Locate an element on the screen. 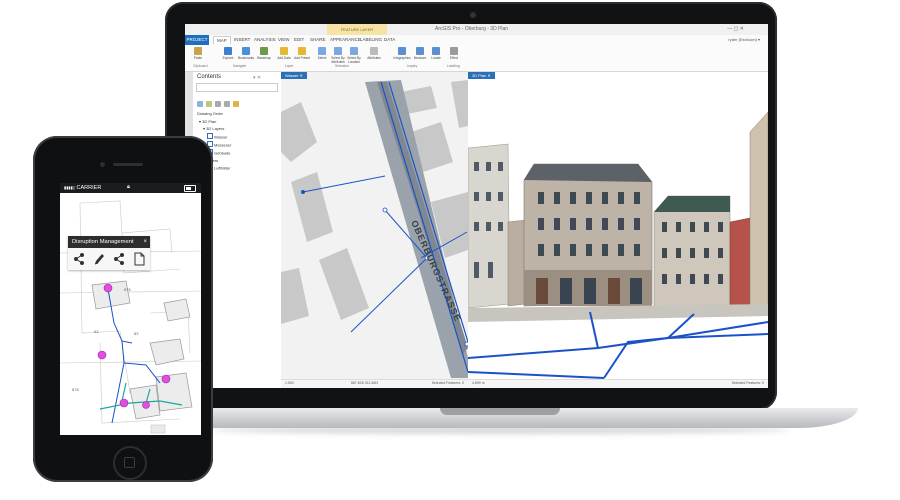  battery-icon is located at coordinates (190, 188).